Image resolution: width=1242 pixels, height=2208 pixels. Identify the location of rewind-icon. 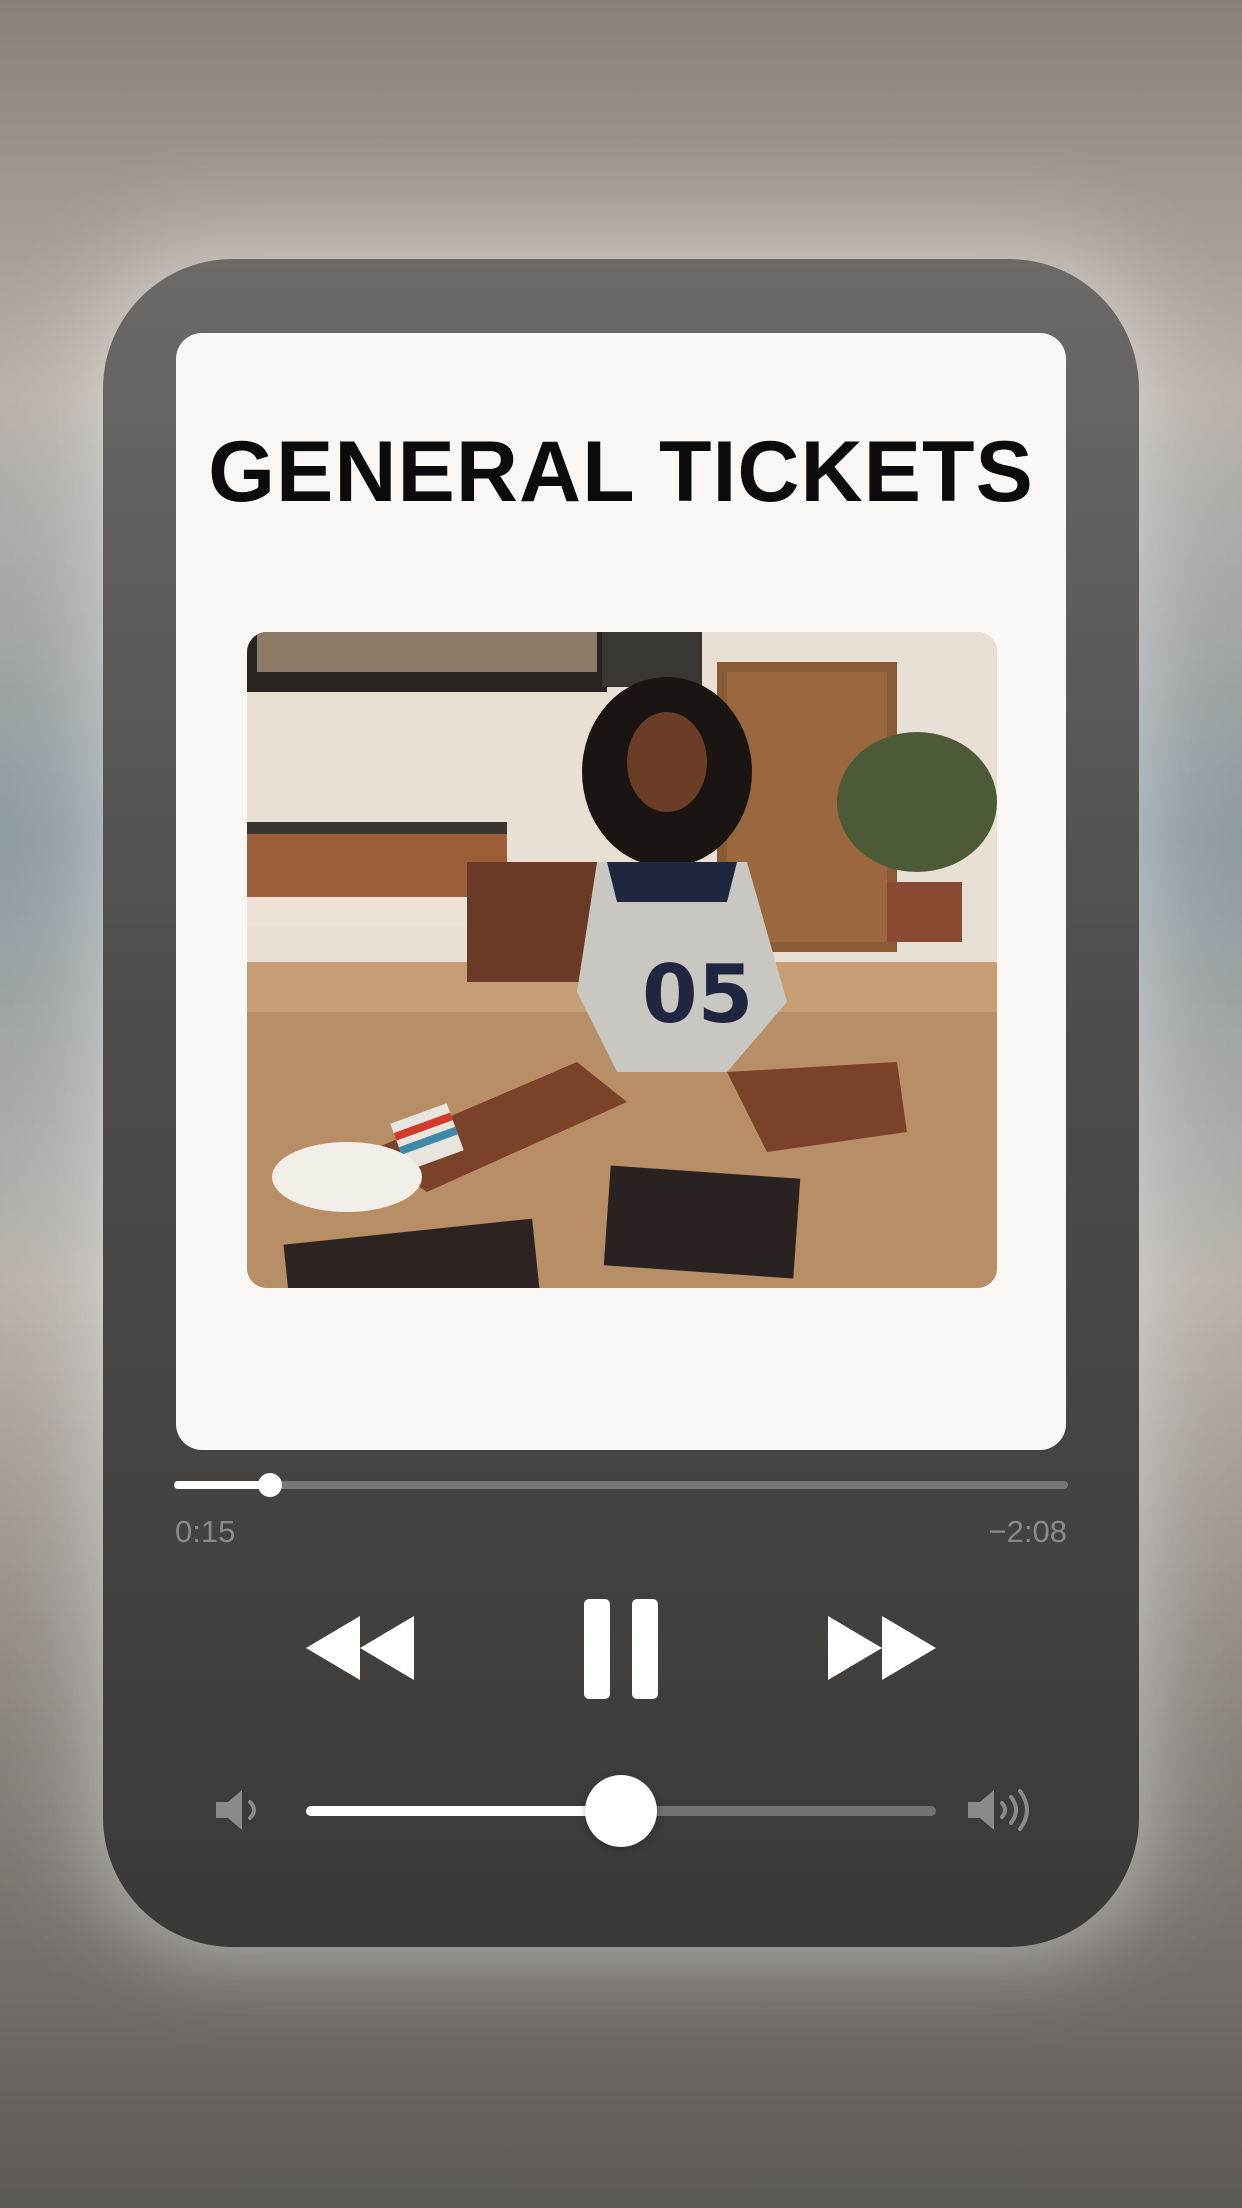
(360, 1648).